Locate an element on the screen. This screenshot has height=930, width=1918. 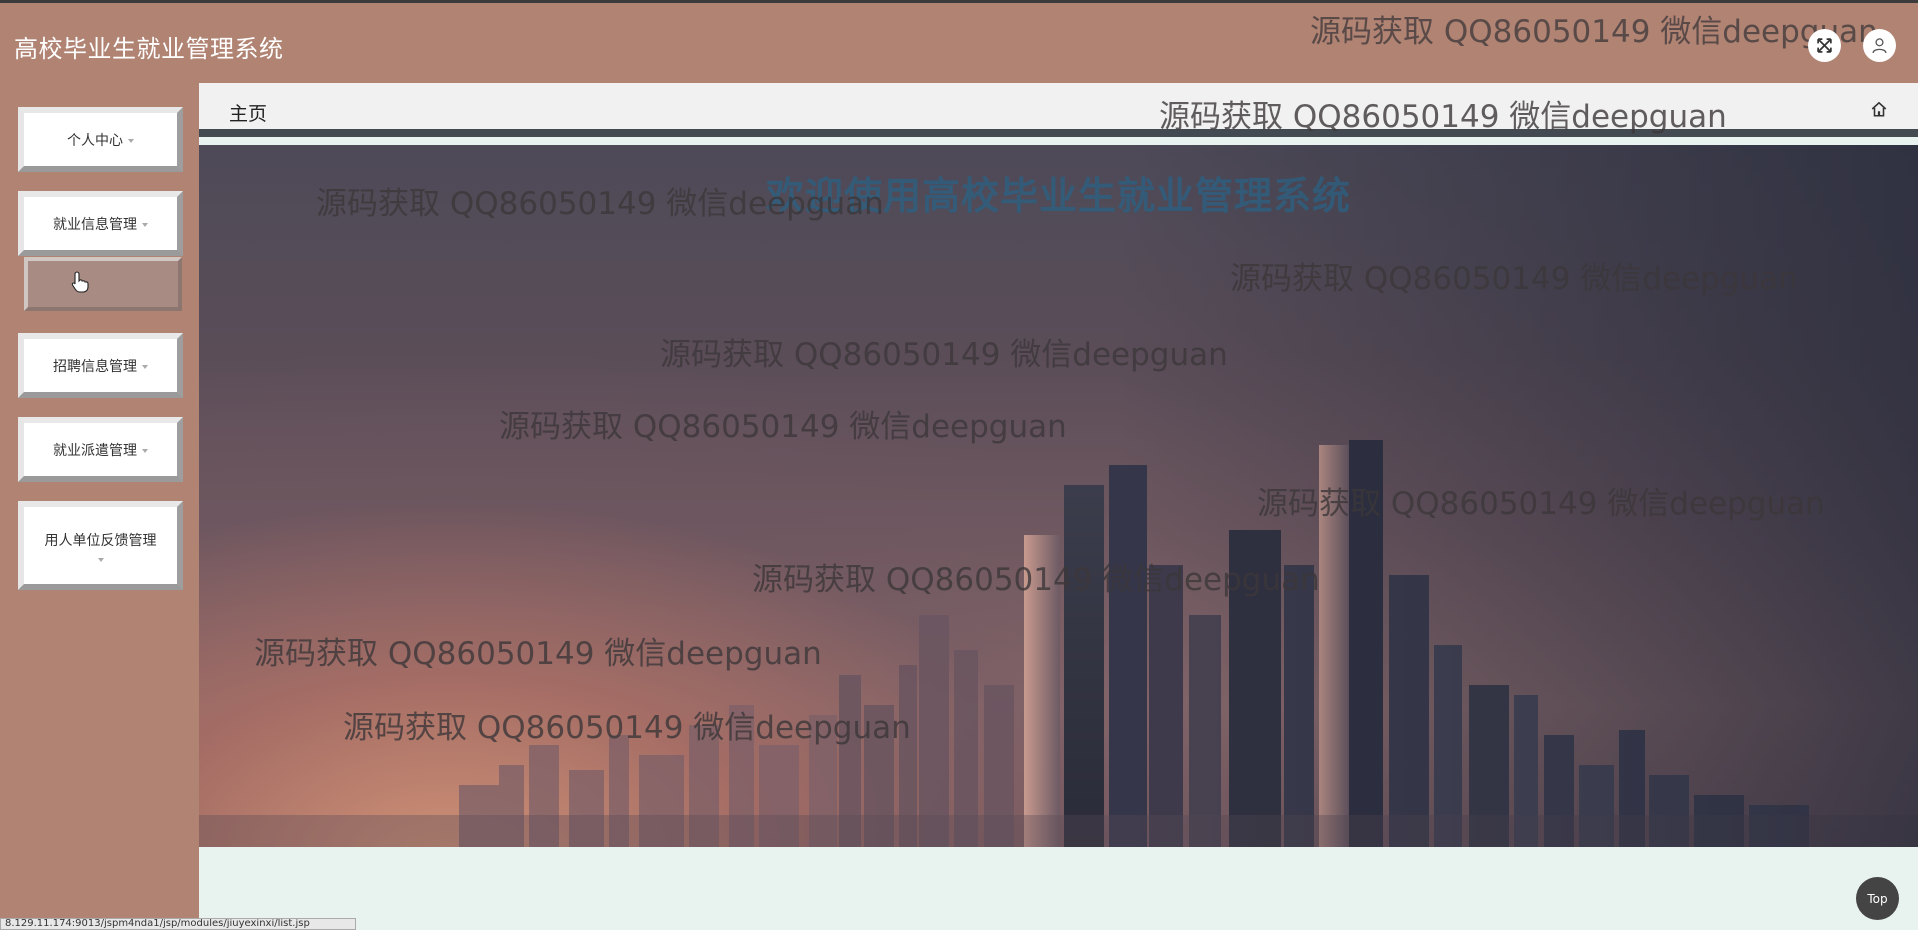
fullscreen-button is located at coordinates (1824, 45).